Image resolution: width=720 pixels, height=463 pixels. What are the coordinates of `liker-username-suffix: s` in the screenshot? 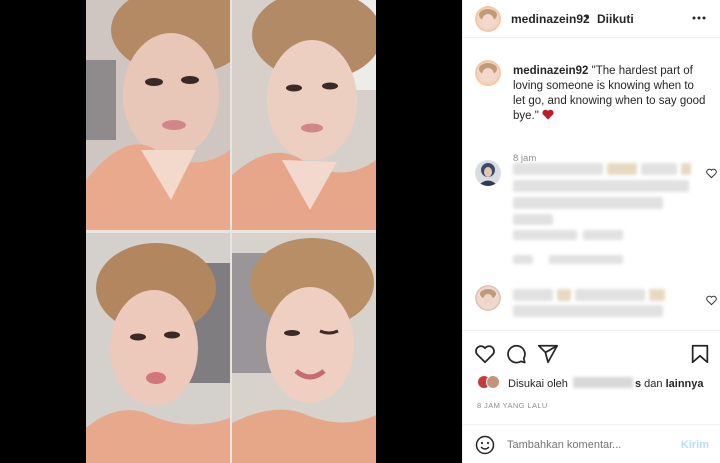 It's located at (638, 384).